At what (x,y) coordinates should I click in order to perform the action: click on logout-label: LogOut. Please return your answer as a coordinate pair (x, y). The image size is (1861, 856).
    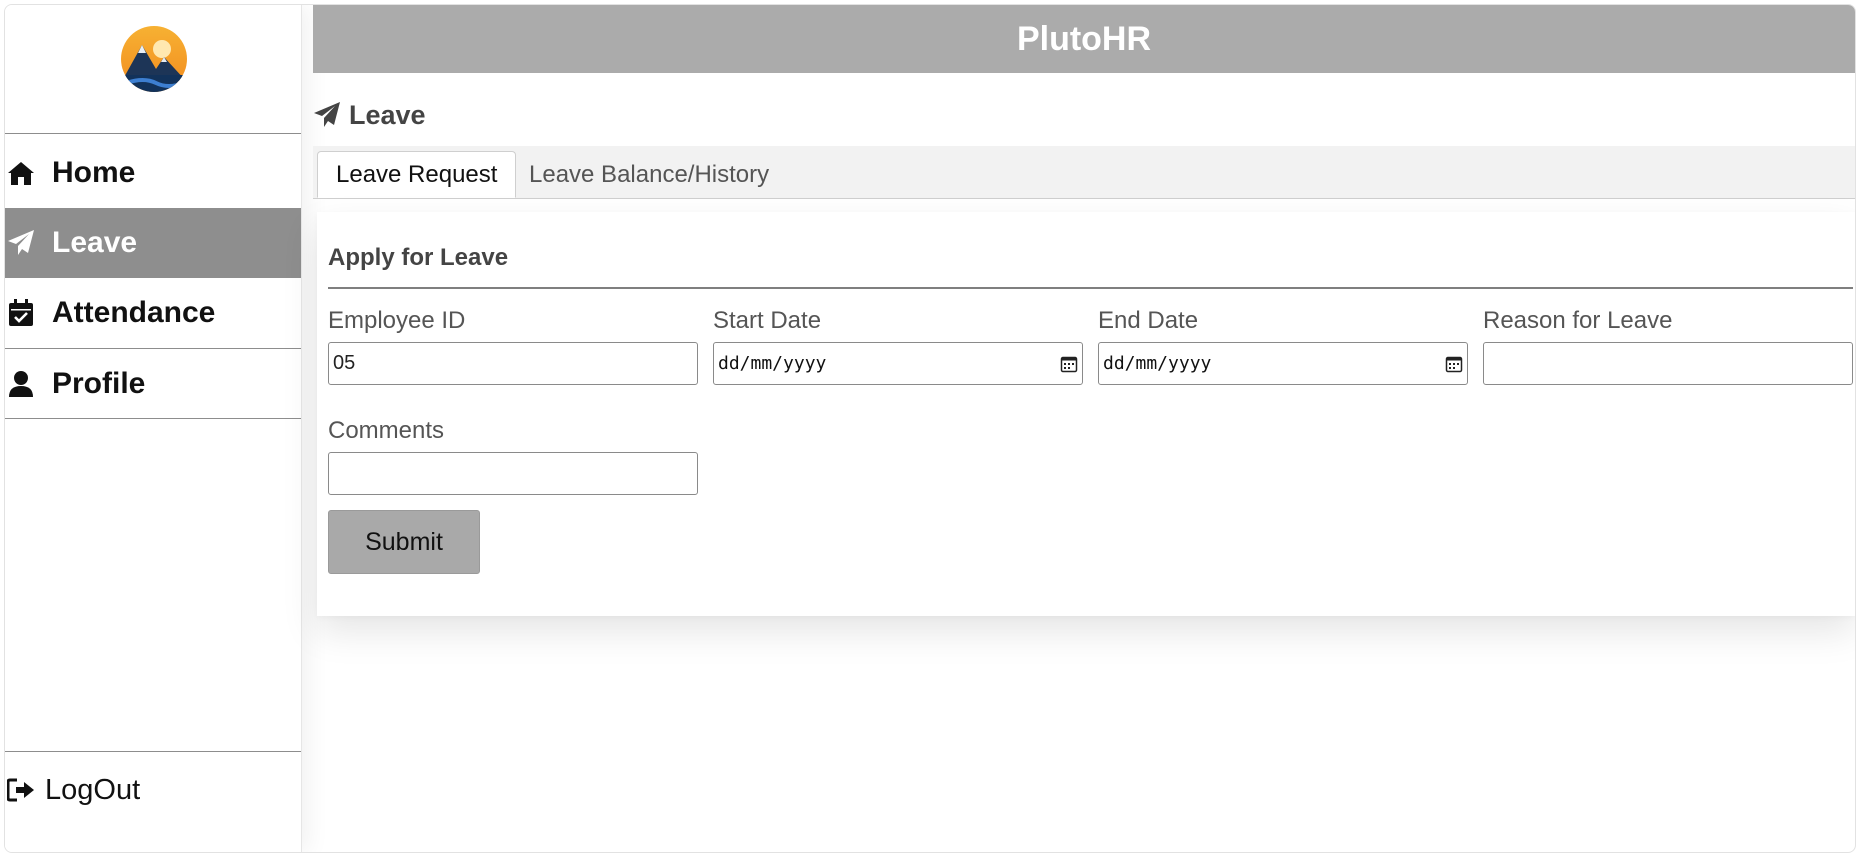
    Looking at the image, I should click on (93, 789).